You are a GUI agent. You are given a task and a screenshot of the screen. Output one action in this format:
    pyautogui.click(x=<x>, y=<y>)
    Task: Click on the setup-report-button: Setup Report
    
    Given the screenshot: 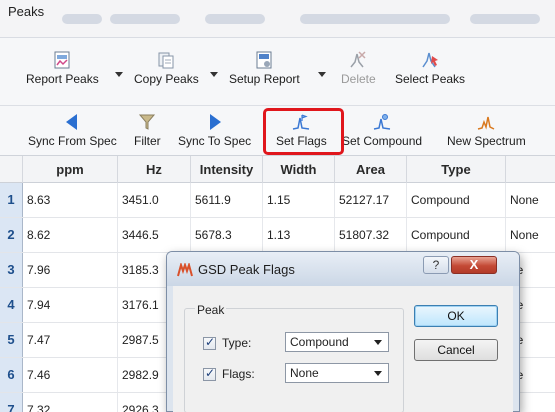 What is the action you would take?
    pyautogui.click(x=264, y=68)
    